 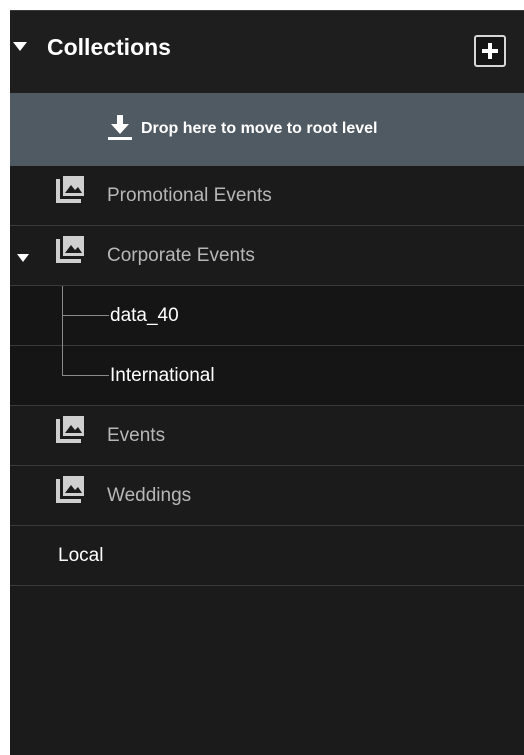 I want to click on collection-item-promotional-events: Promotional Events, so click(x=267, y=196).